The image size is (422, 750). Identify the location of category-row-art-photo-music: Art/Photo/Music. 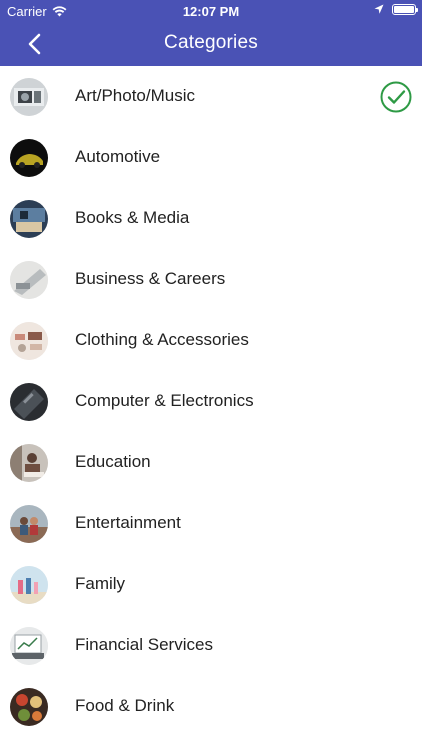
(211, 96).